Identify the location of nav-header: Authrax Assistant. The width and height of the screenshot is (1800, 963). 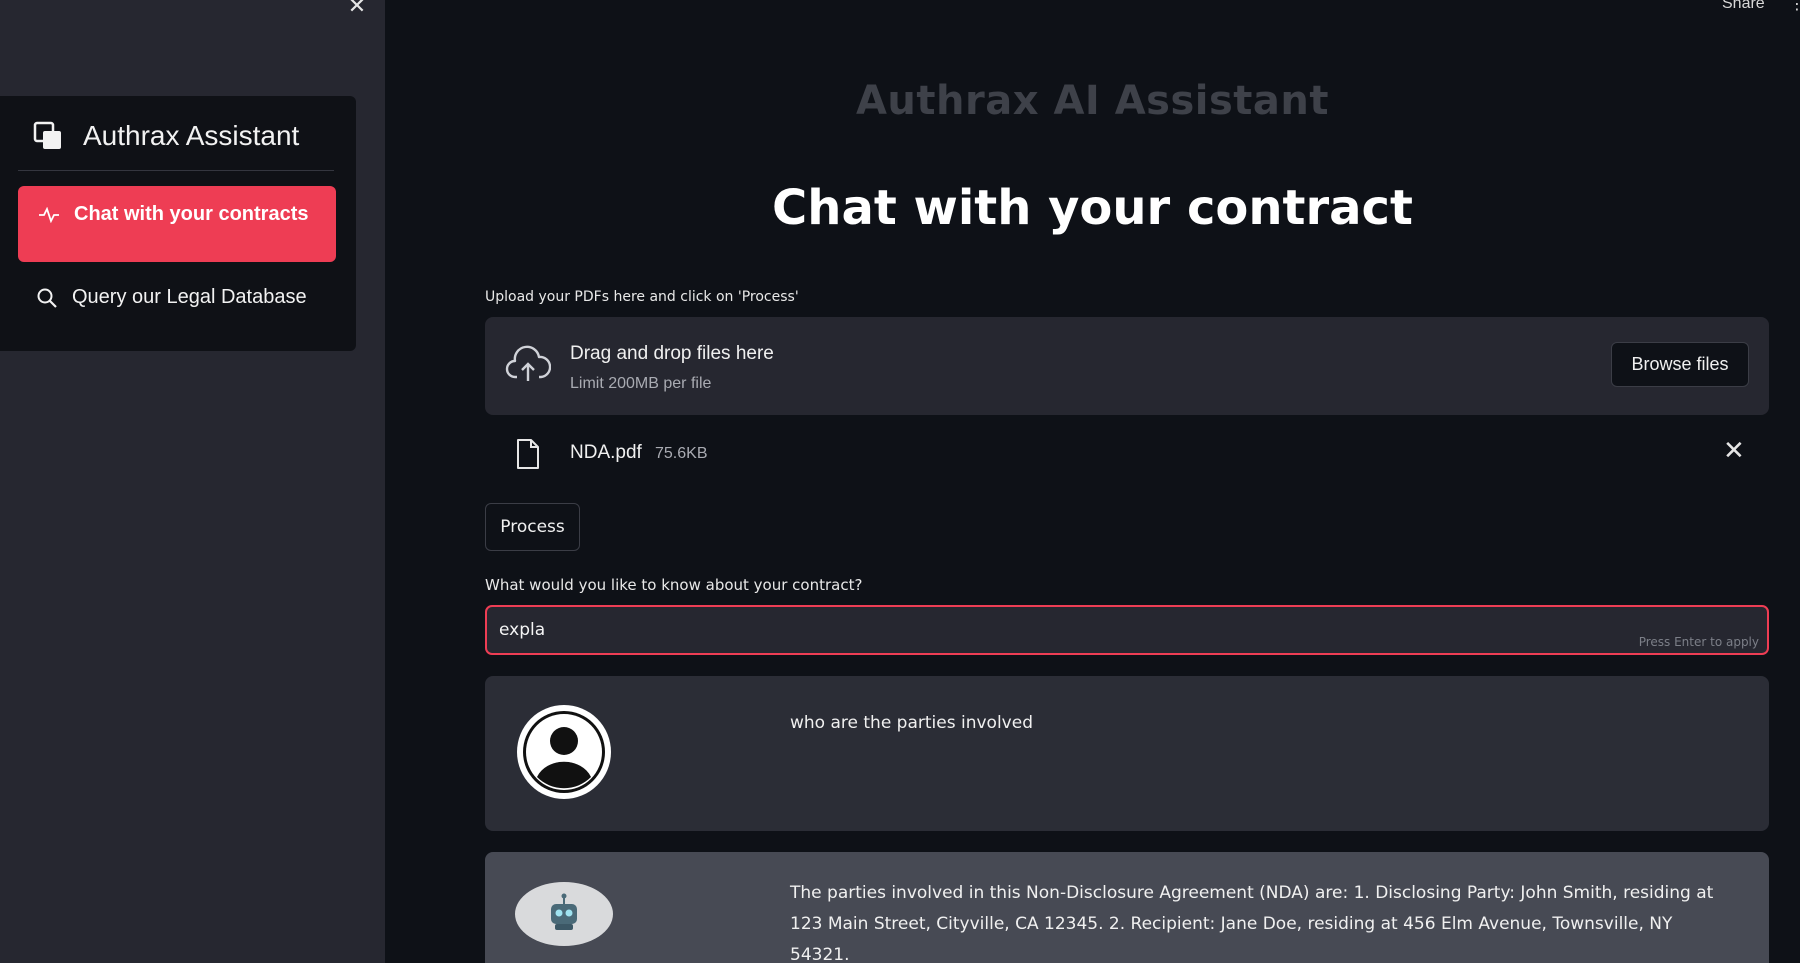
(166, 136).